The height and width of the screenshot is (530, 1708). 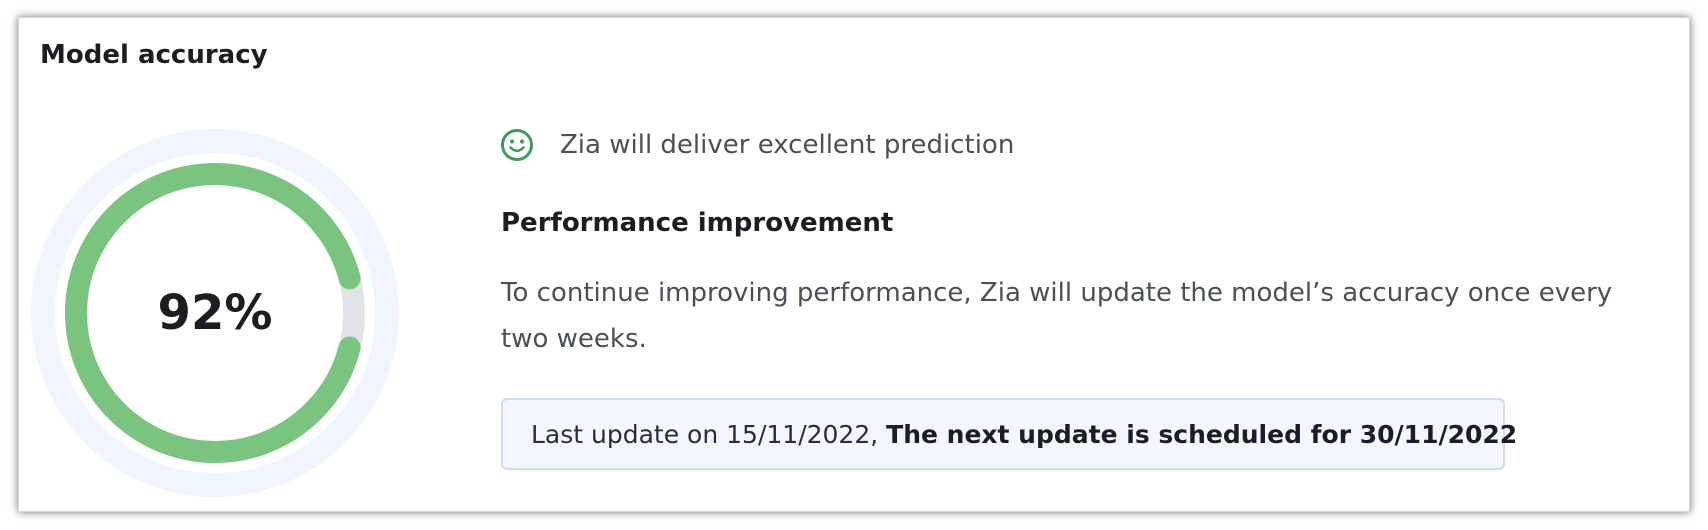 I want to click on prediction-status: Zia will deliver excellent prediction, so click(x=757, y=145).